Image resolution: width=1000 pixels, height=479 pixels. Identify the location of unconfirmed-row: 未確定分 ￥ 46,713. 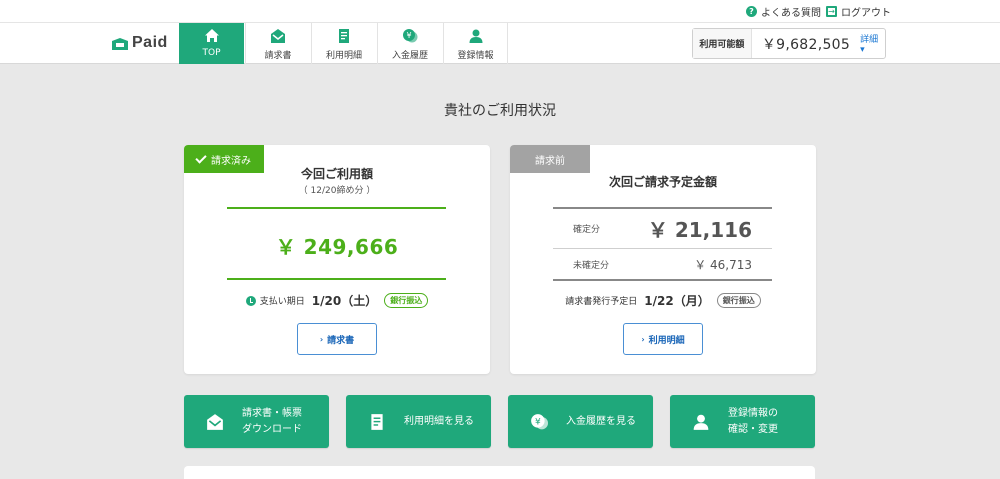
(662, 265).